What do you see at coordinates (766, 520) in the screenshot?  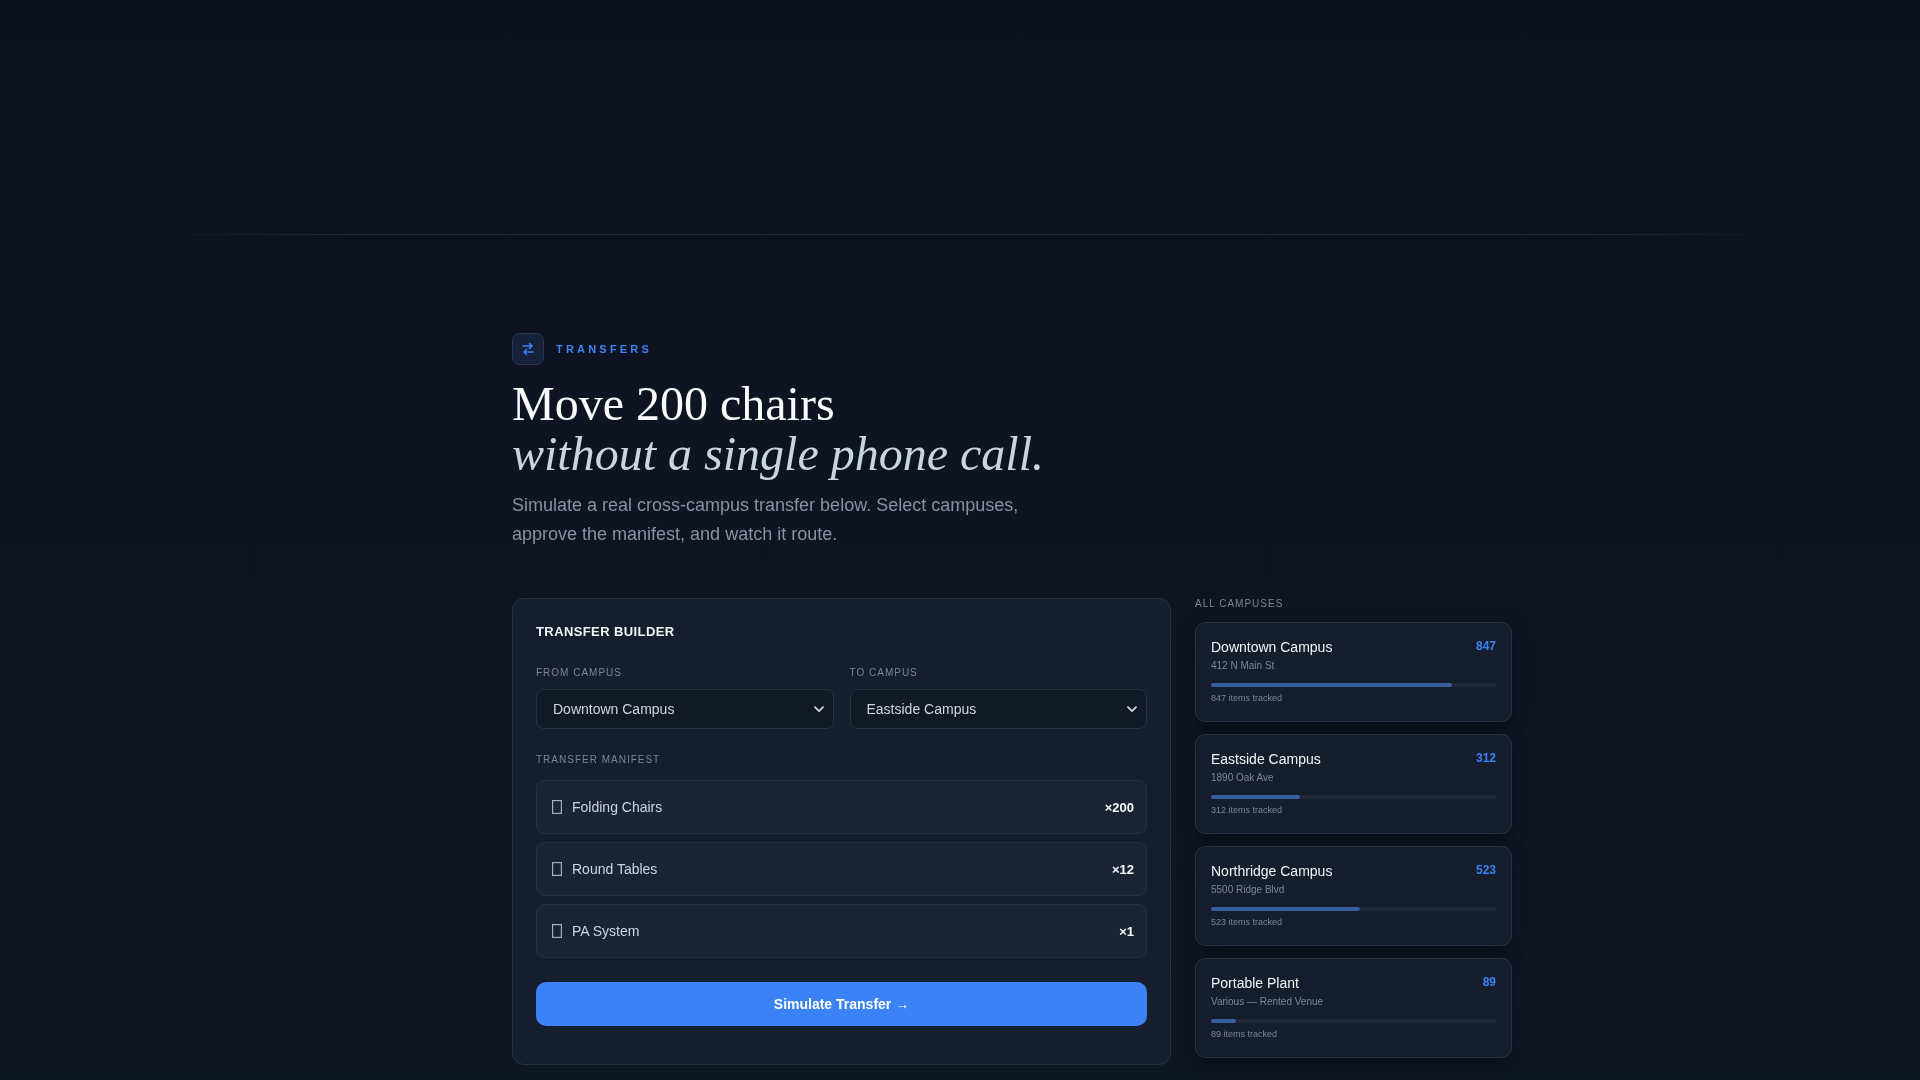 I see `intro-text: Simulate a real cross-campus transfer below. Select campuses, approve the manifest, and watch it route.` at bounding box center [766, 520].